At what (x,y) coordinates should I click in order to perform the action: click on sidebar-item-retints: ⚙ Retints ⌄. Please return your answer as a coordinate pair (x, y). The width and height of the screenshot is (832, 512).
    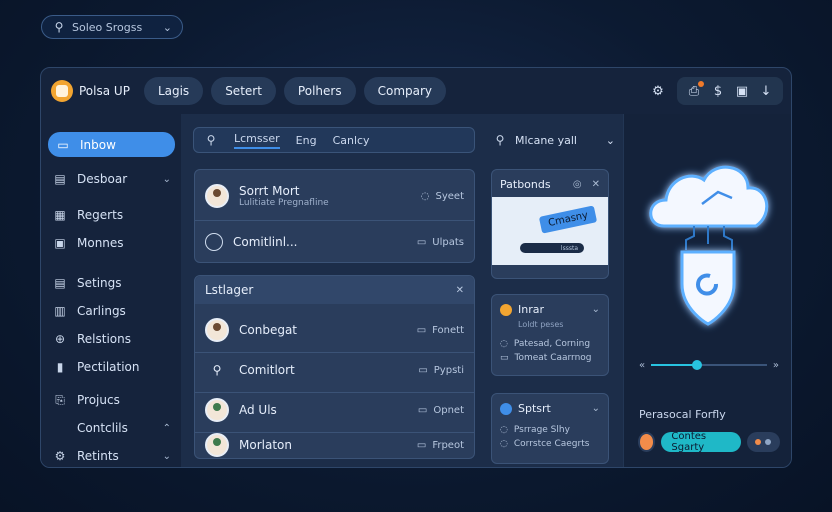
    Looking at the image, I should click on (111, 454).